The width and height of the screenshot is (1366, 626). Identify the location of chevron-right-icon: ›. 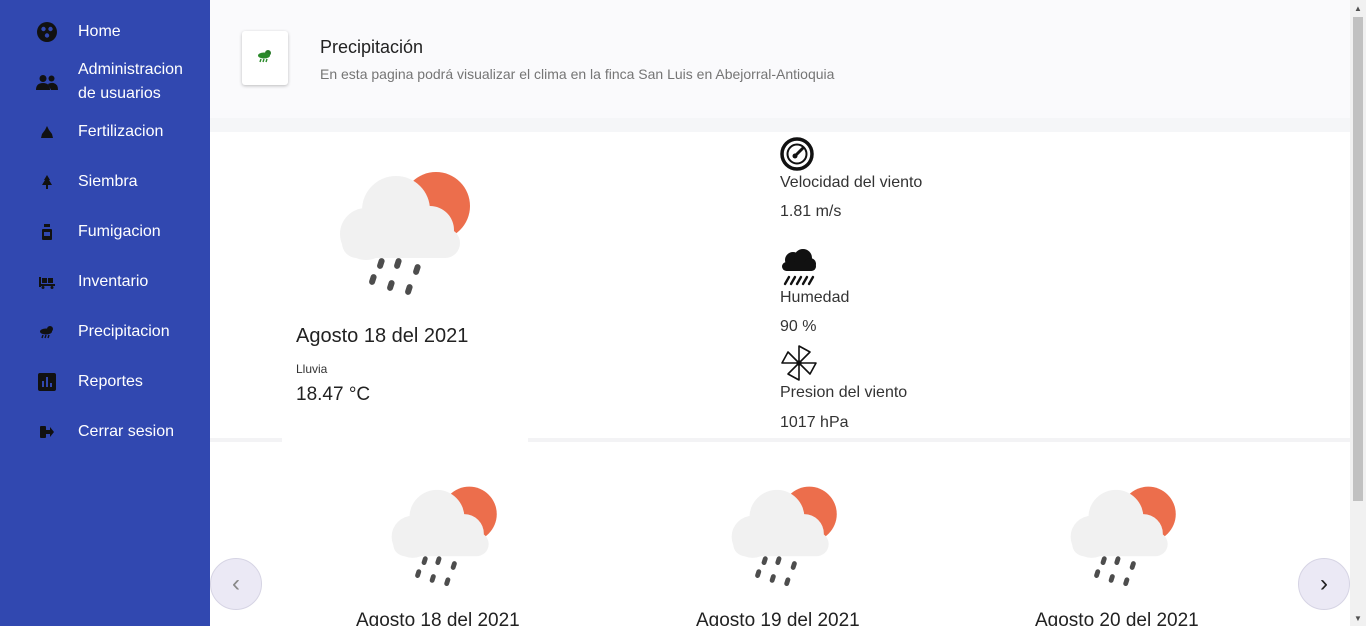
(1324, 583).